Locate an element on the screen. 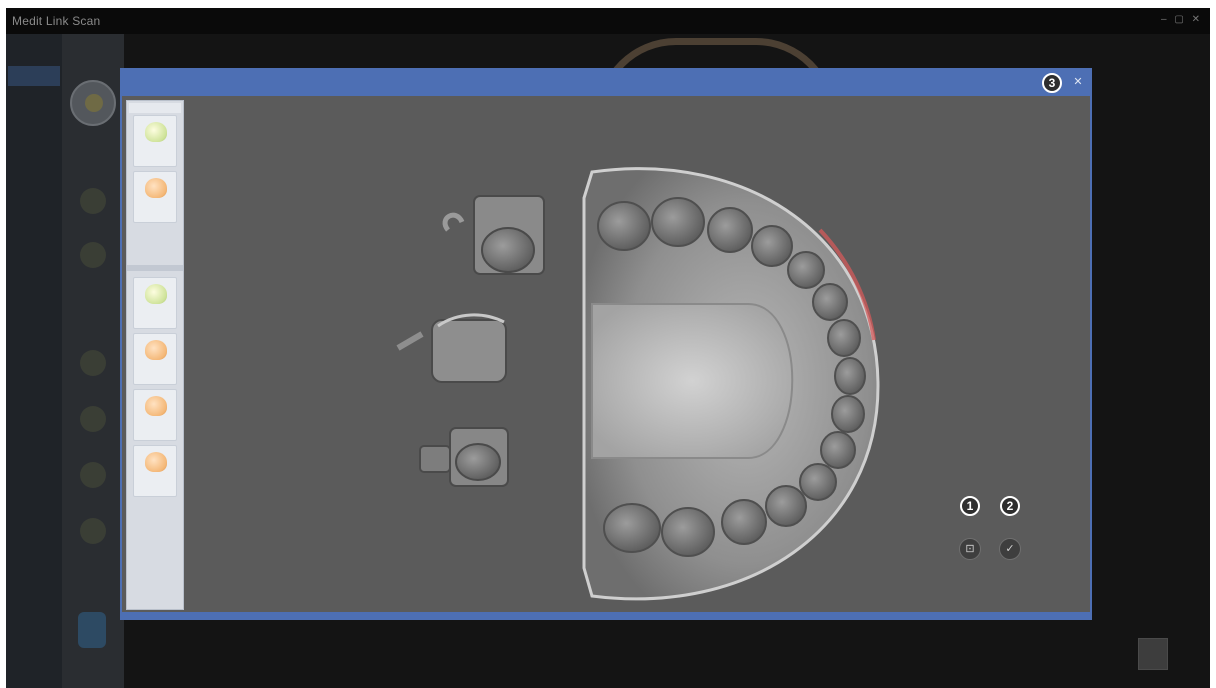 The width and height of the screenshot is (1216, 688). nav-item-scan is located at coordinates (34, 76).